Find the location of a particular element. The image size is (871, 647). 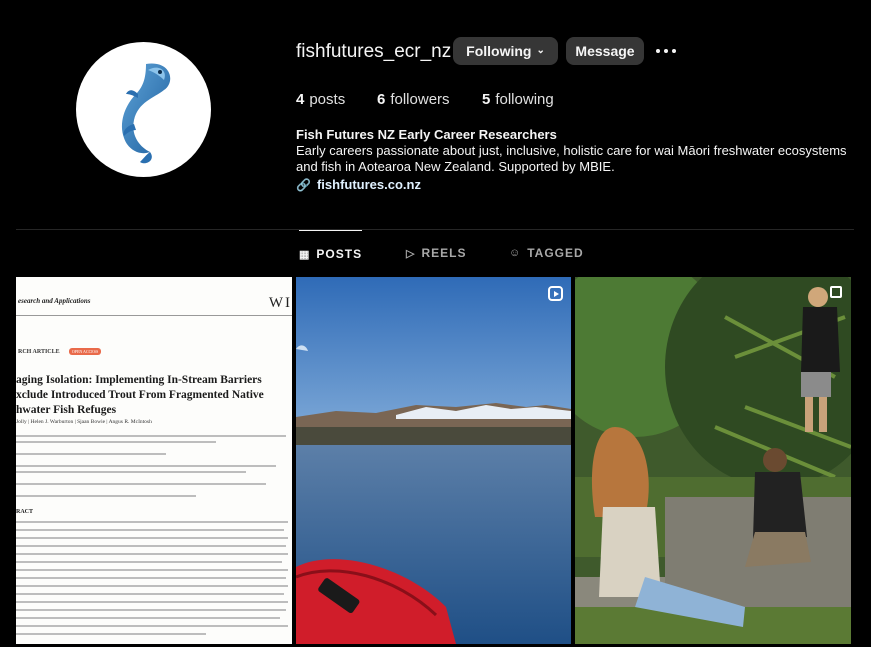

paper-badge: OPEN ACCESS is located at coordinates (85, 351).